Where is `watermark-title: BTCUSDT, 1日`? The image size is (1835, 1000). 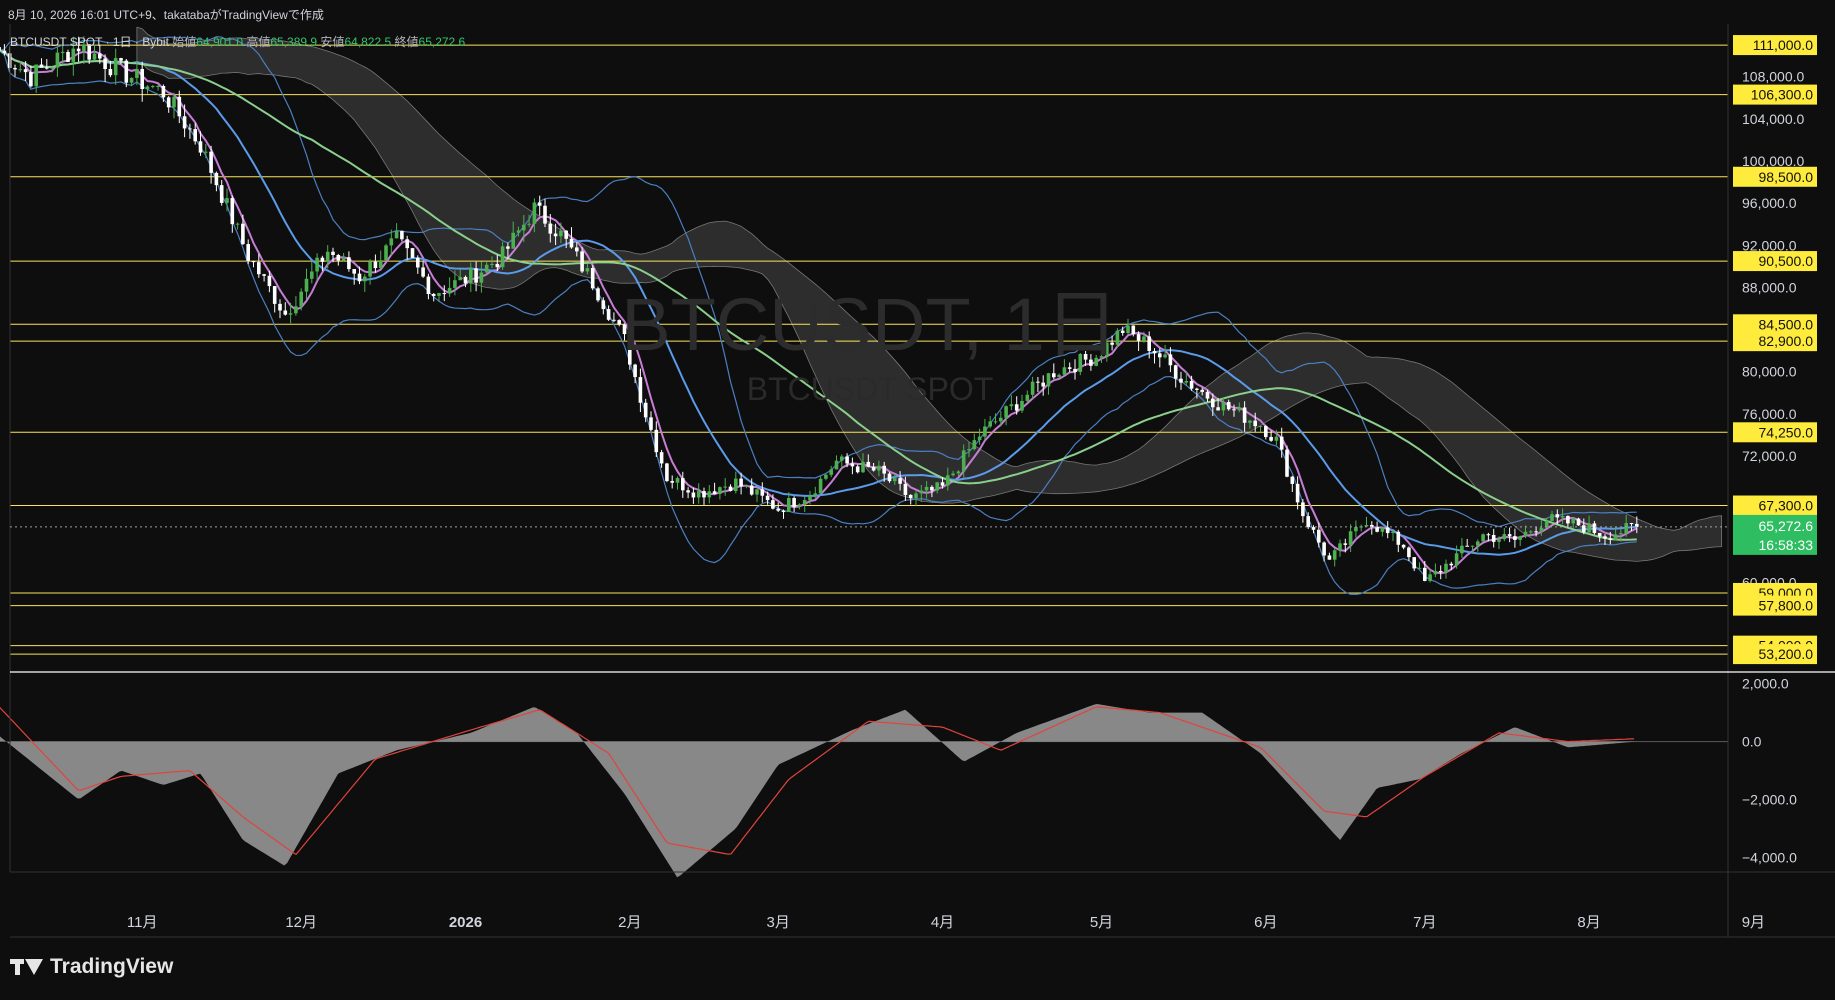 watermark-title: BTCUSDT, 1日 is located at coordinates (870, 324).